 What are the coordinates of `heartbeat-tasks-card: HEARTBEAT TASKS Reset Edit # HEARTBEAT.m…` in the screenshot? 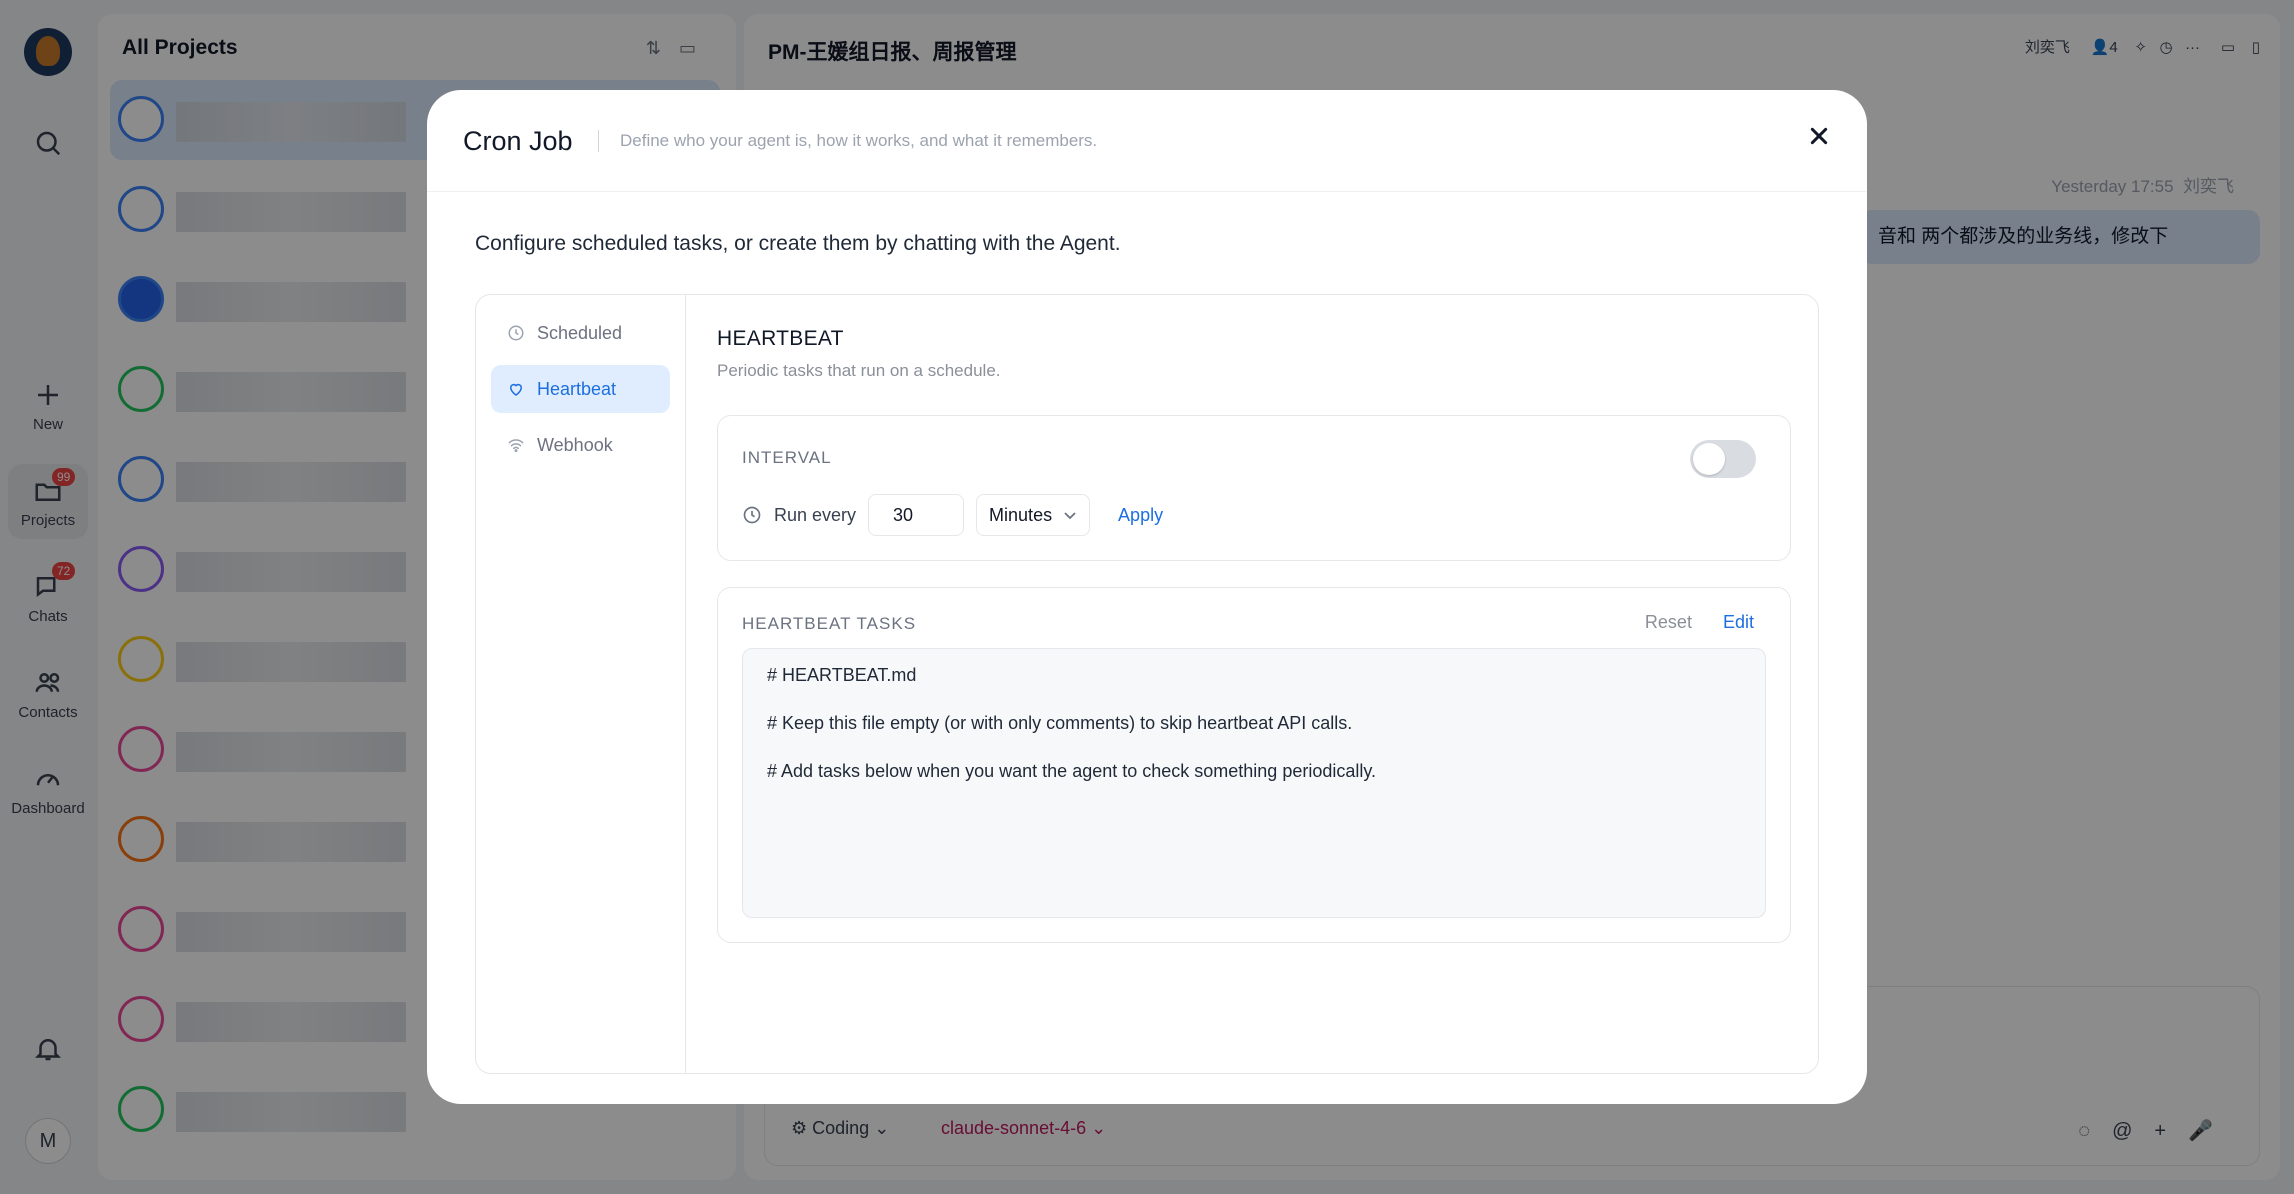 It's located at (1254, 765).